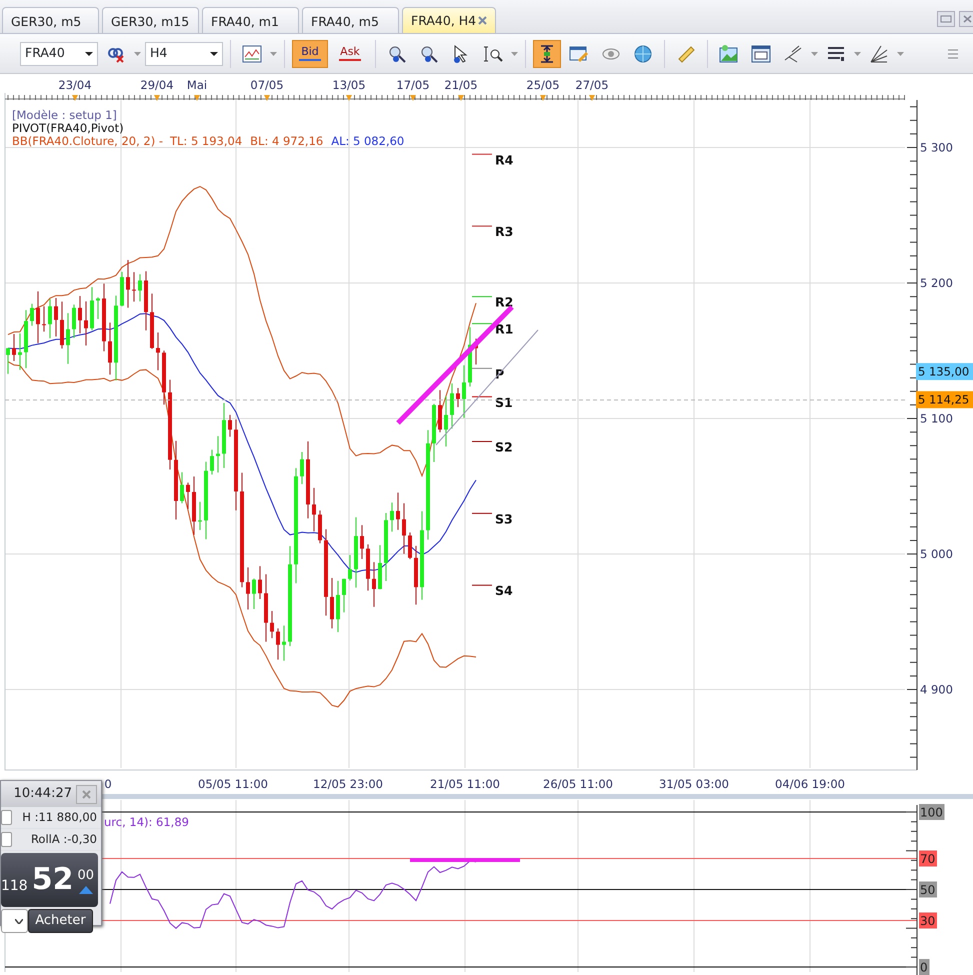  What do you see at coordinates (543, 85) in the screenshot?
I see `date-label: 25/05` at bounding box center [543, 85].